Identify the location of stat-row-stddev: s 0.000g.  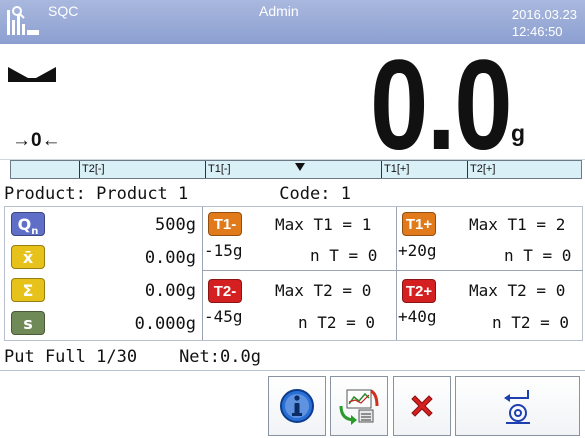
(103, 322).